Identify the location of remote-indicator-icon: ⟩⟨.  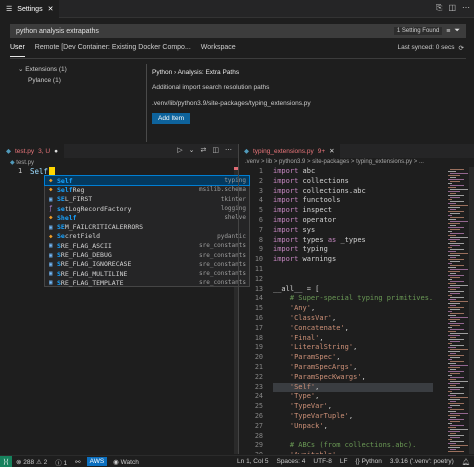
(6, 461).